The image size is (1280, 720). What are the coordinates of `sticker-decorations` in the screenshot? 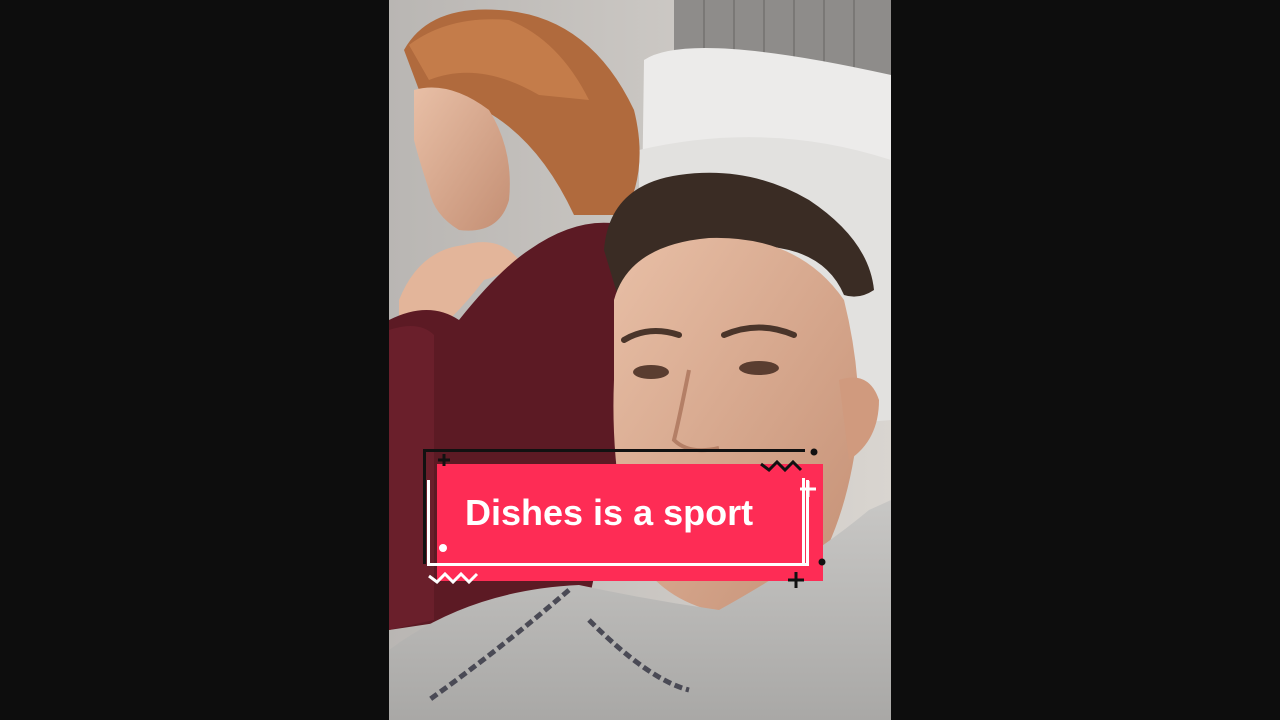 It's located at (627, 518).